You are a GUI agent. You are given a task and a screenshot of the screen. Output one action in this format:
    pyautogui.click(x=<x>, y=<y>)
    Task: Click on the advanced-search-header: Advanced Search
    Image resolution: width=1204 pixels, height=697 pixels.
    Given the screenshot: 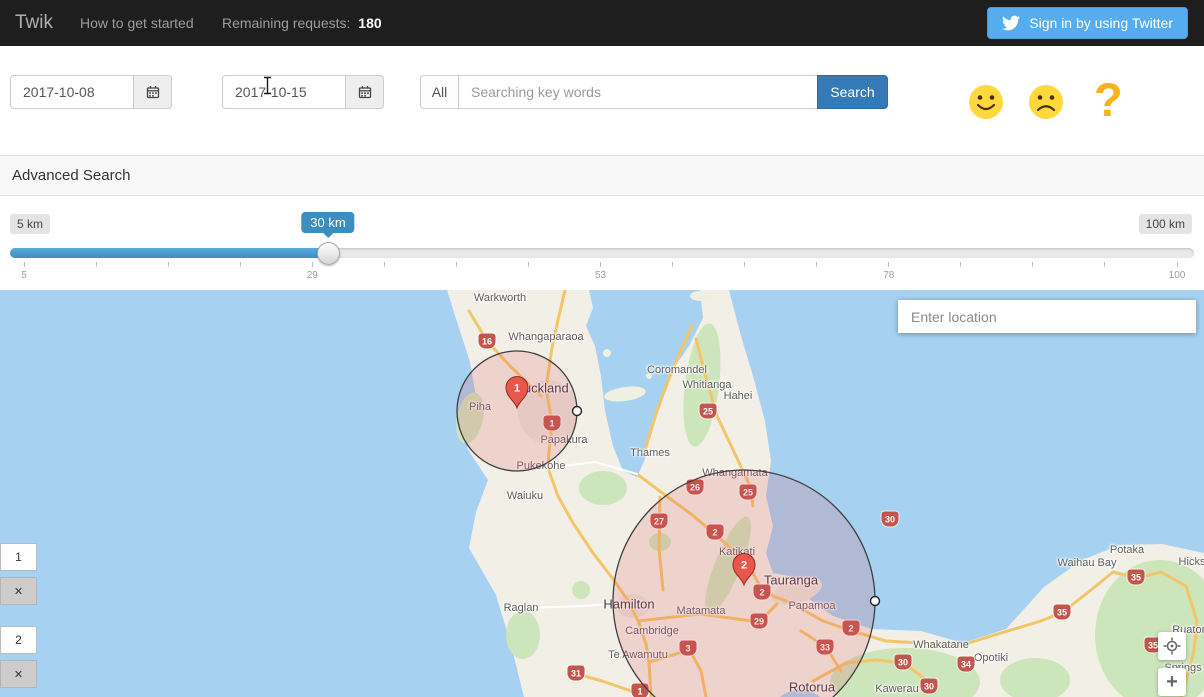 What is the action you would take?
    pyautogui.click(x=602, y=175)
    